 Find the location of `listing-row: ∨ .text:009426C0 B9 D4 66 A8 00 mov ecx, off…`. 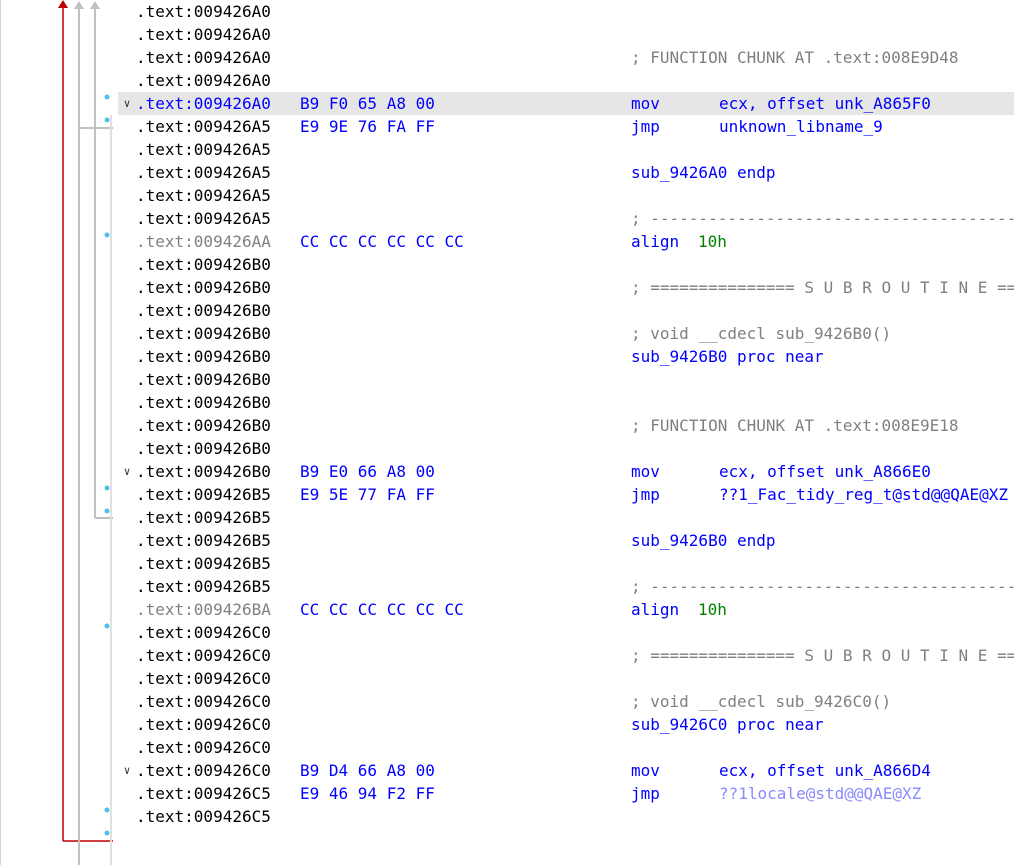

listing-row: ∨ .text:009426C0 B9 D4 66 A8 00 mov ecx, off… is located at coordinates (566, 770).